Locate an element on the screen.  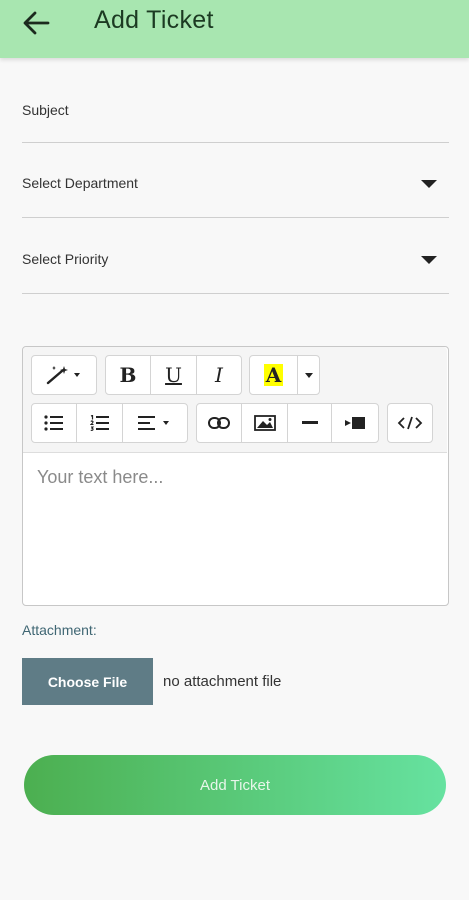
arrow-left-icon is located at coordinates (36, 23).